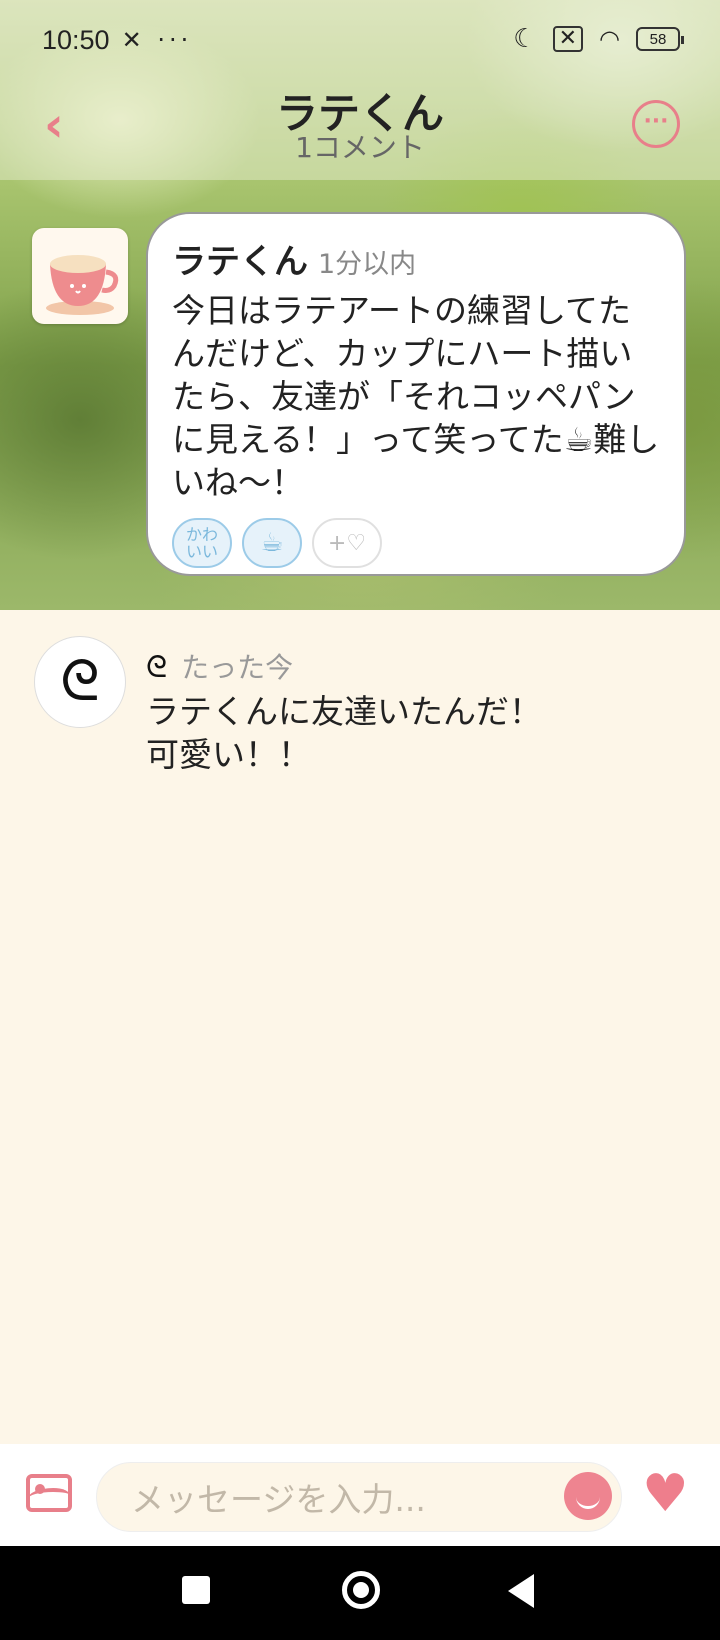 This screenshot has height=1640, width=720. I want to click on emoji-button, so click(588, 1496).